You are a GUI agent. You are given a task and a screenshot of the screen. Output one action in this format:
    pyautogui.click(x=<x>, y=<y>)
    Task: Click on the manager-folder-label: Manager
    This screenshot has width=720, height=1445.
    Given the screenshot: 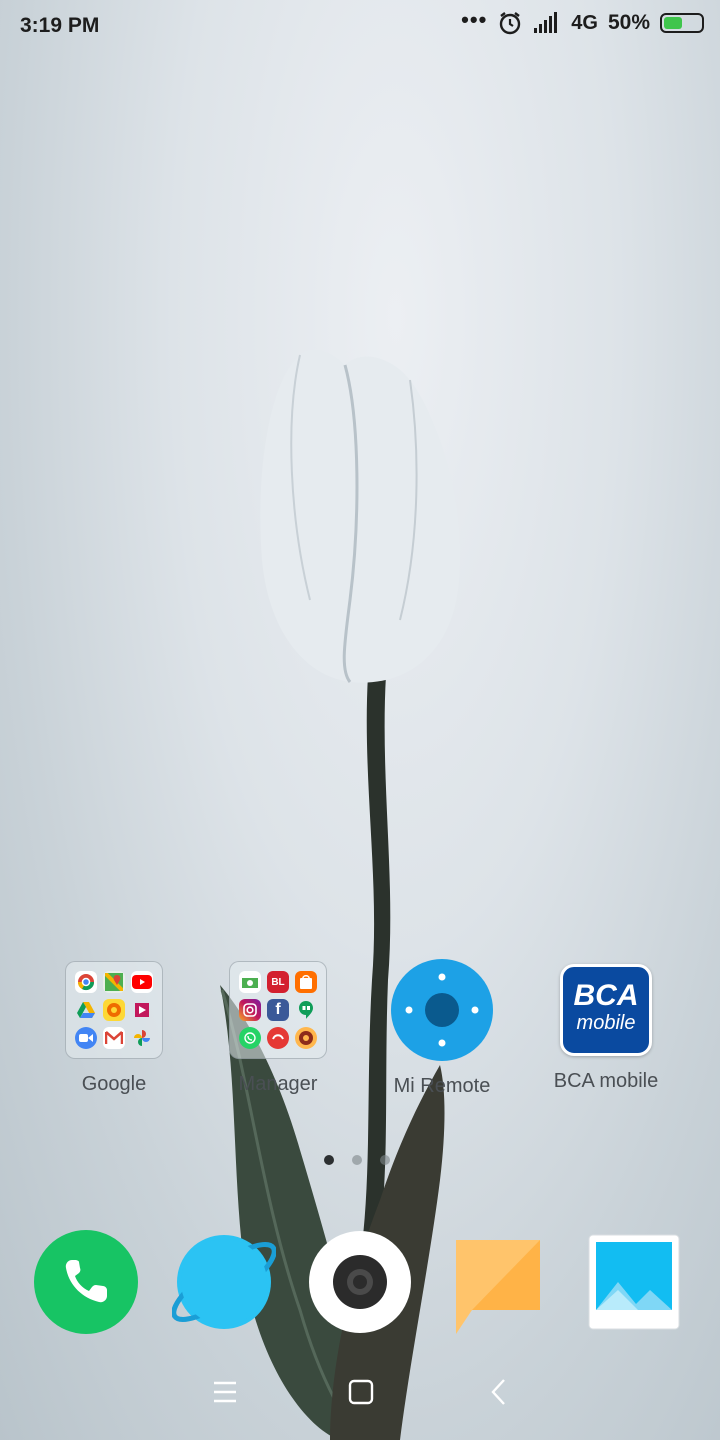 What is the action you would take?
    pyautogui.click(x=278, y=1084)
    